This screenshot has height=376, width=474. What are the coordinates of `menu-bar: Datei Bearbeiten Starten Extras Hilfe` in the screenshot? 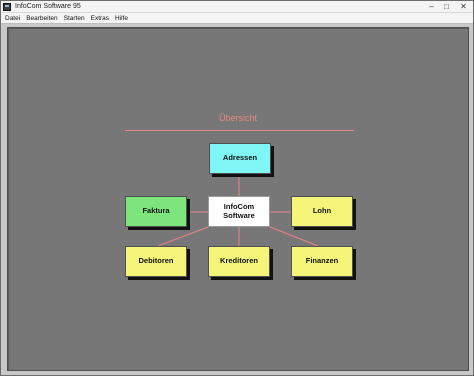 It's located at (237, 18).